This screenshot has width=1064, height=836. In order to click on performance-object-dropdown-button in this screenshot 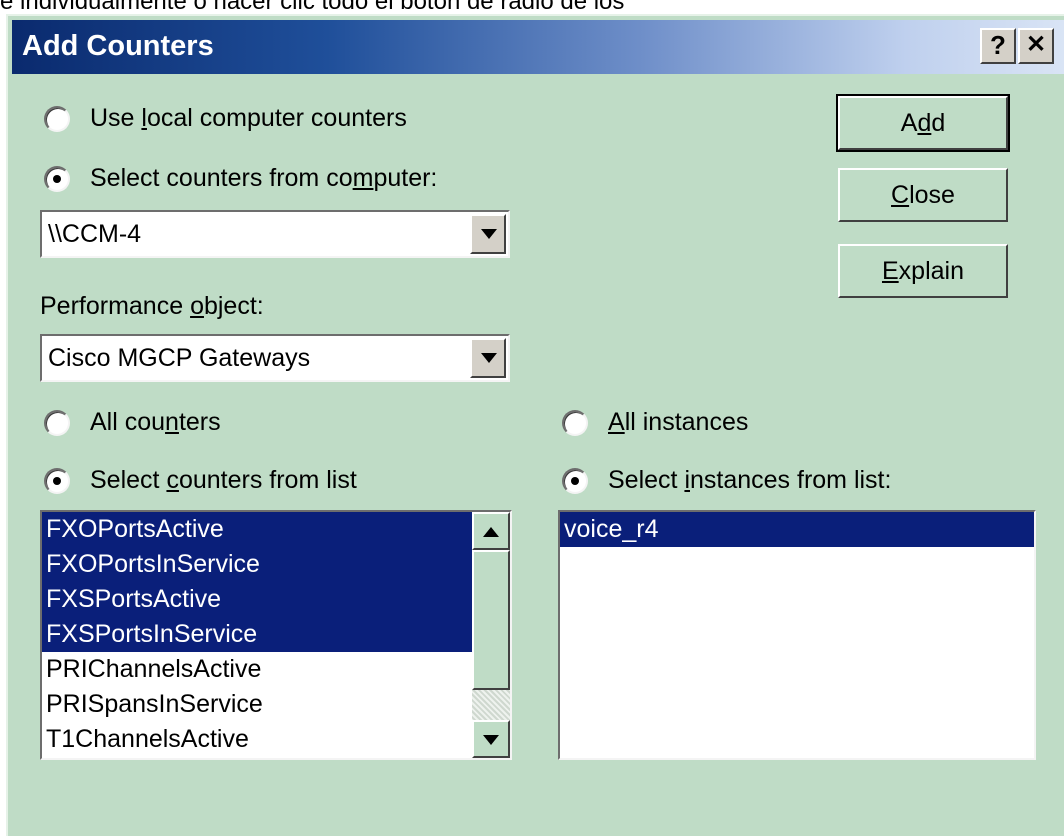, I will do `click(488, 358)`.